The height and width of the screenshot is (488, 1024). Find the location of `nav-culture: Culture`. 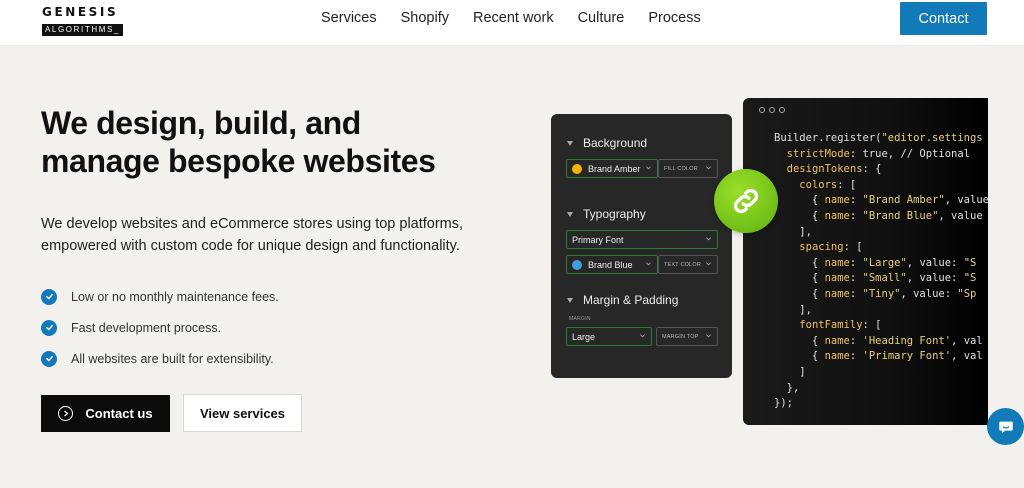

nav-culture: Culture is located at coordinates (601, 18).